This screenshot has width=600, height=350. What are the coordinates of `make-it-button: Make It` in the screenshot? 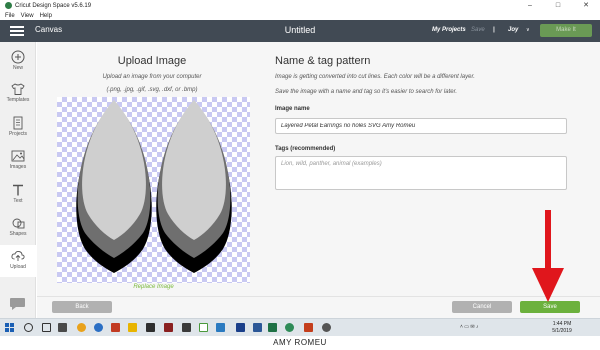 It's located at (566, 30).